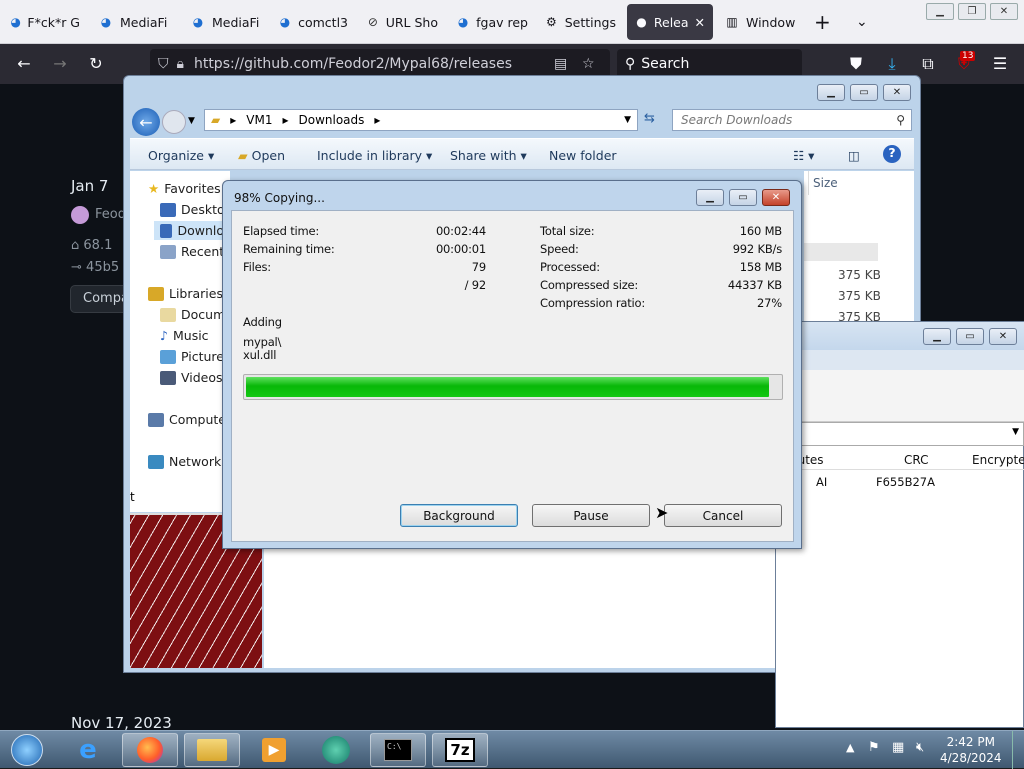 The image size is (1024, 769). What do you see at coordinates (866, 22) in the screenshot?
I see `tab-list-chevron-icon: ⌄` at bounding box center [866, 22].